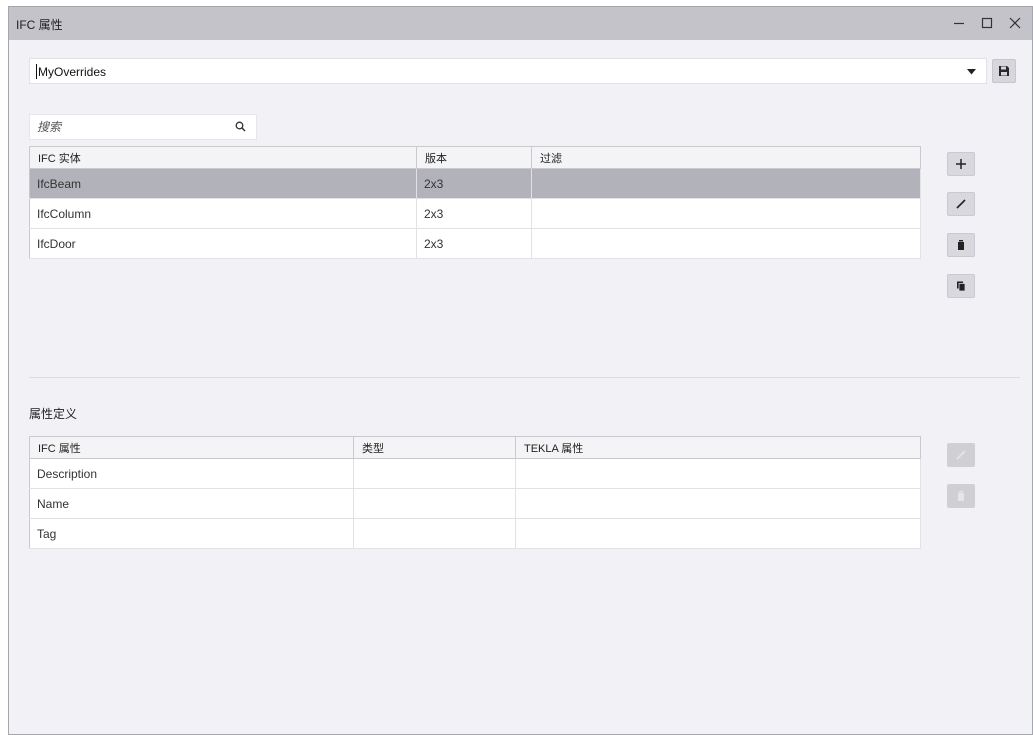  I want to click on overrides-combobox: MyOverrides, so click(508, 71).